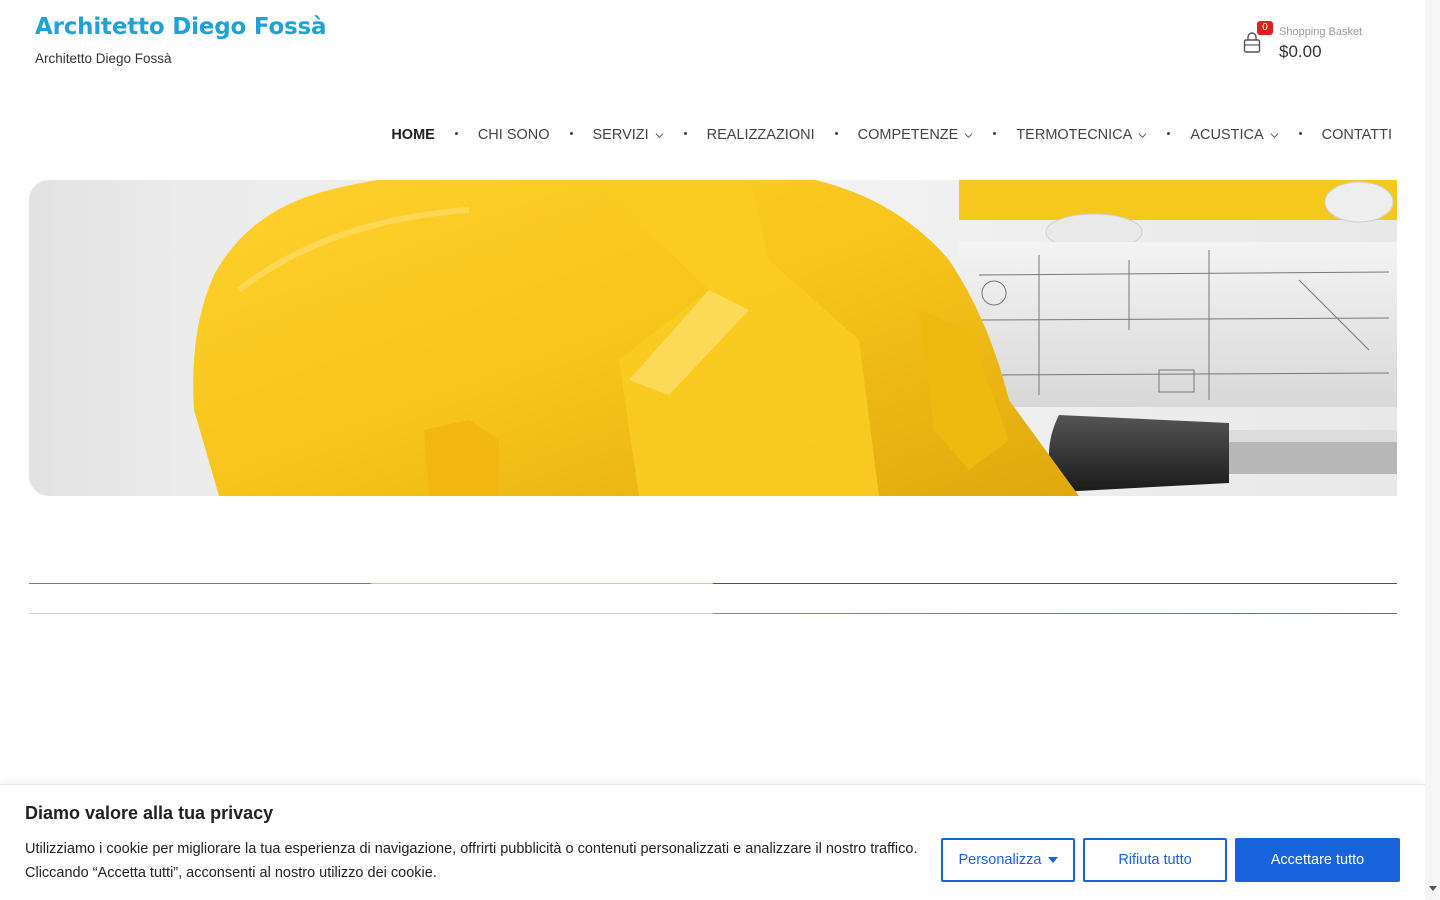 This screenshot has width=1440, height=900. What do you see at coordinates (181, 27) in the screenshot?
I see `site-title: Architetto Diego Fossà` at bounding box center [181, 27].